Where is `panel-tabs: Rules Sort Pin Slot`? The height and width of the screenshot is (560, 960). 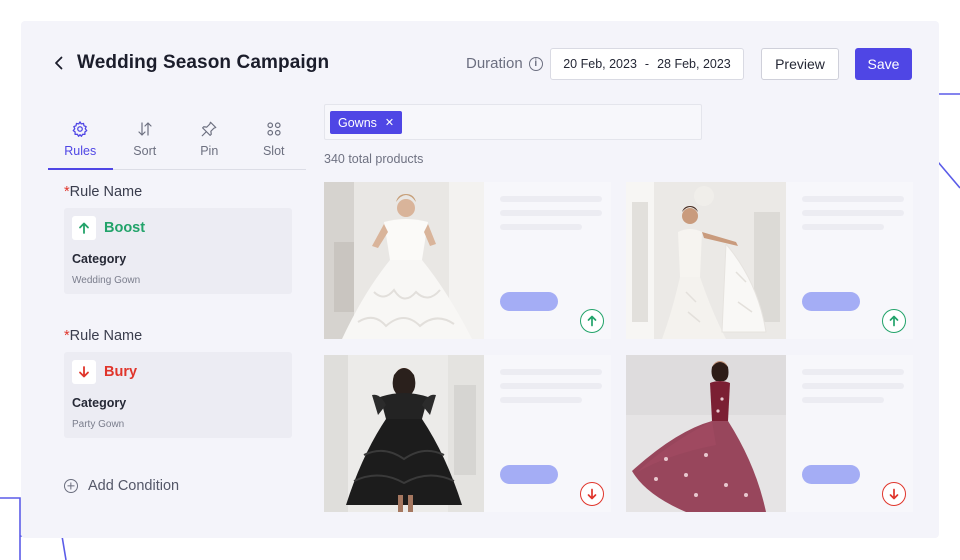
panel-tabs: Rules Sort Pin Slot is located at coordinates (177, 137).